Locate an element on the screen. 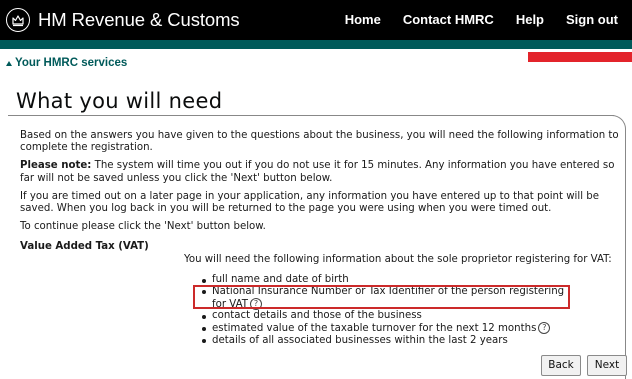 The image size is (632, 379). your-services-link: Your HMRC services is located at coordinates (66, 63).